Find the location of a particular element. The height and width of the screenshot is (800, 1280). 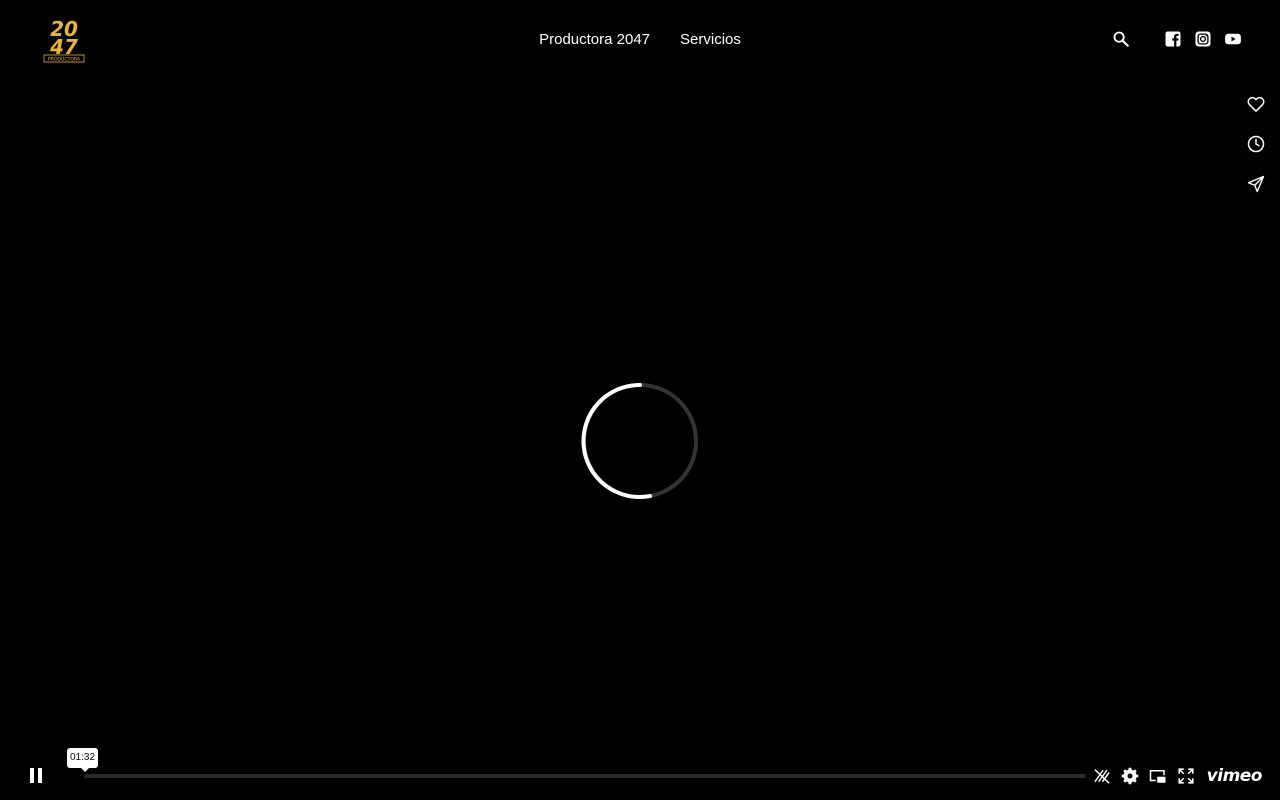

pip-icon is located at coordinates (1158, 776).